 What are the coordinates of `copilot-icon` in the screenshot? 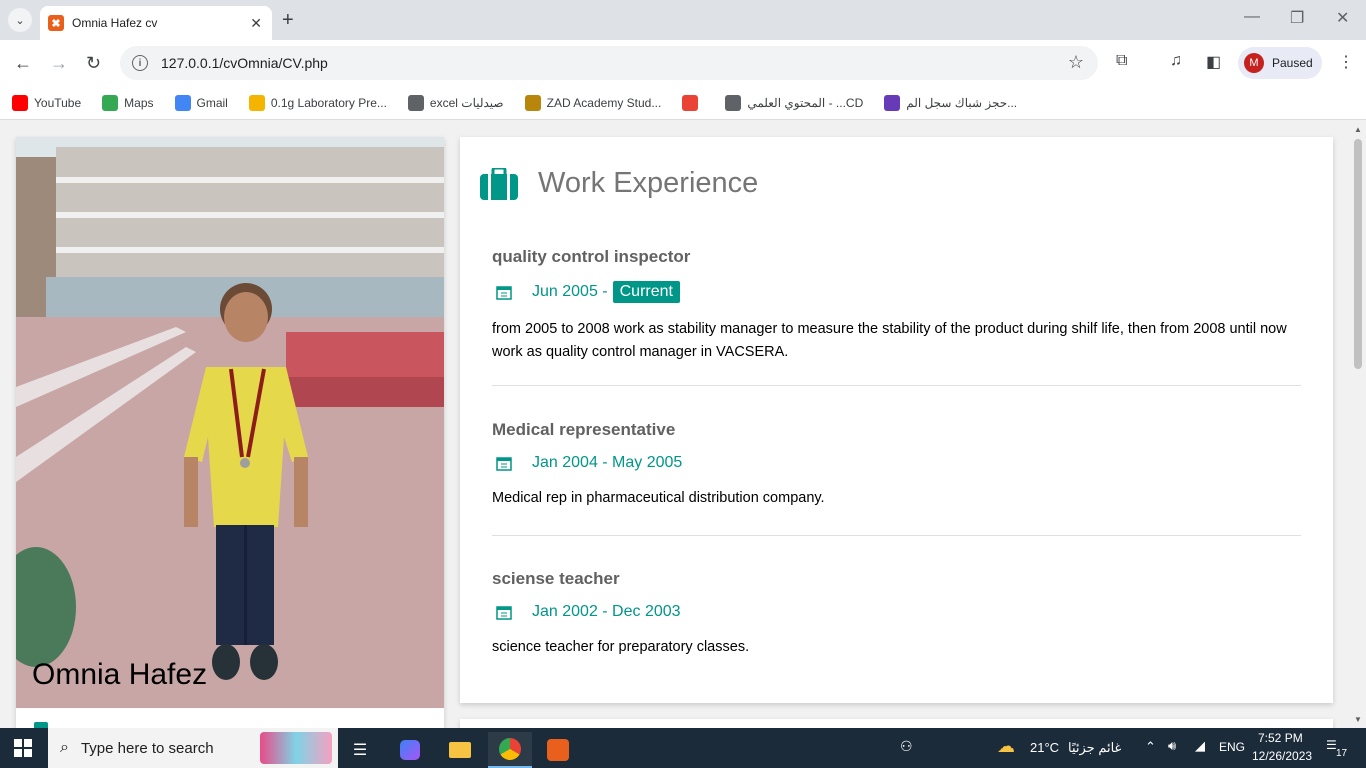 It's located at (410, 750).